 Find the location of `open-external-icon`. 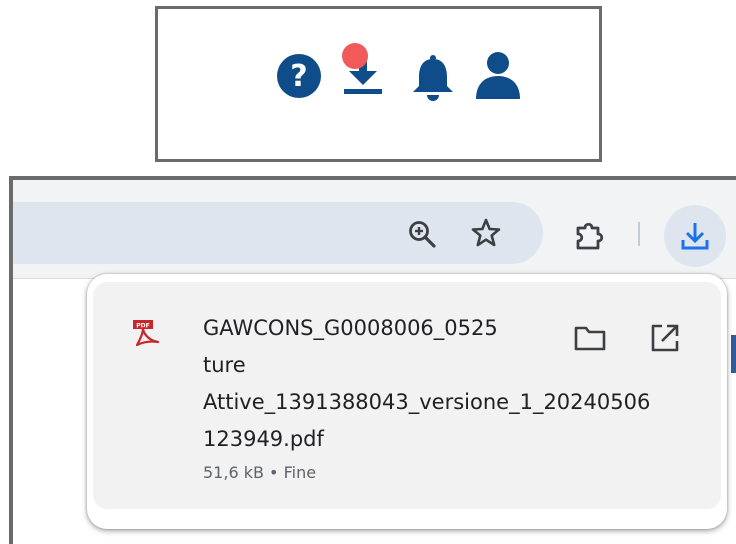

open-external-icon is located at coordinates (665, 338).